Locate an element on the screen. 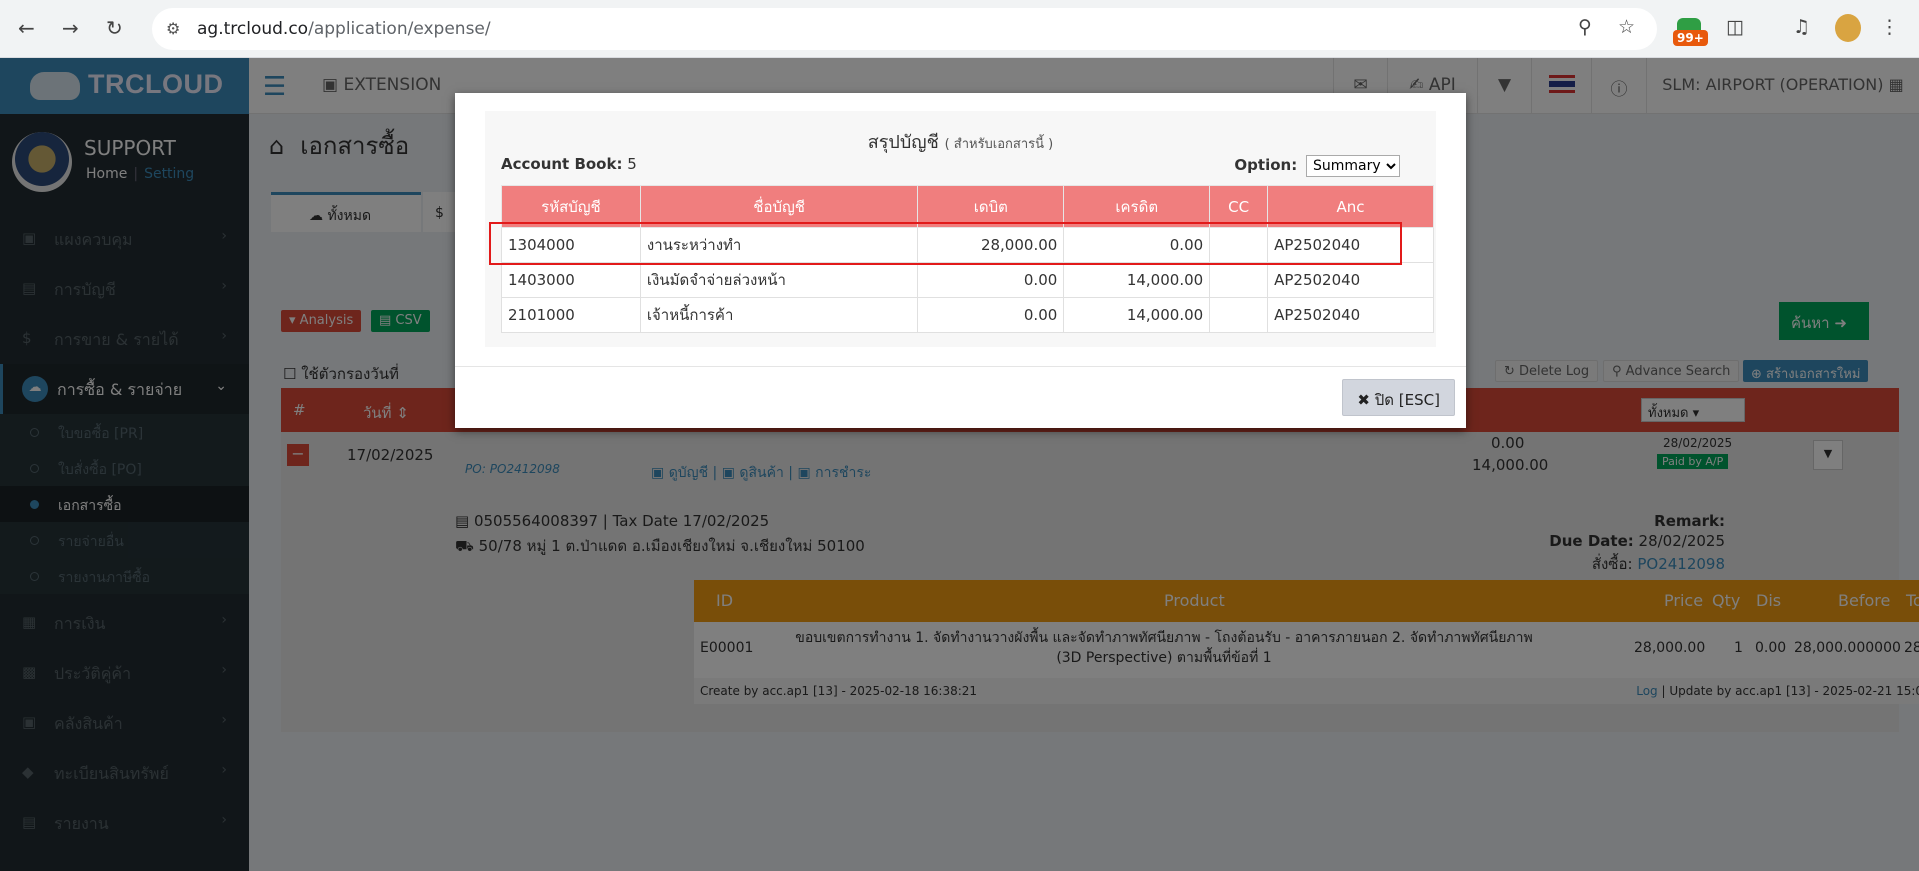 This screenshot has height=871, width=1919. zoom-icon: ⚲ is located at coordinates (1585, 27).